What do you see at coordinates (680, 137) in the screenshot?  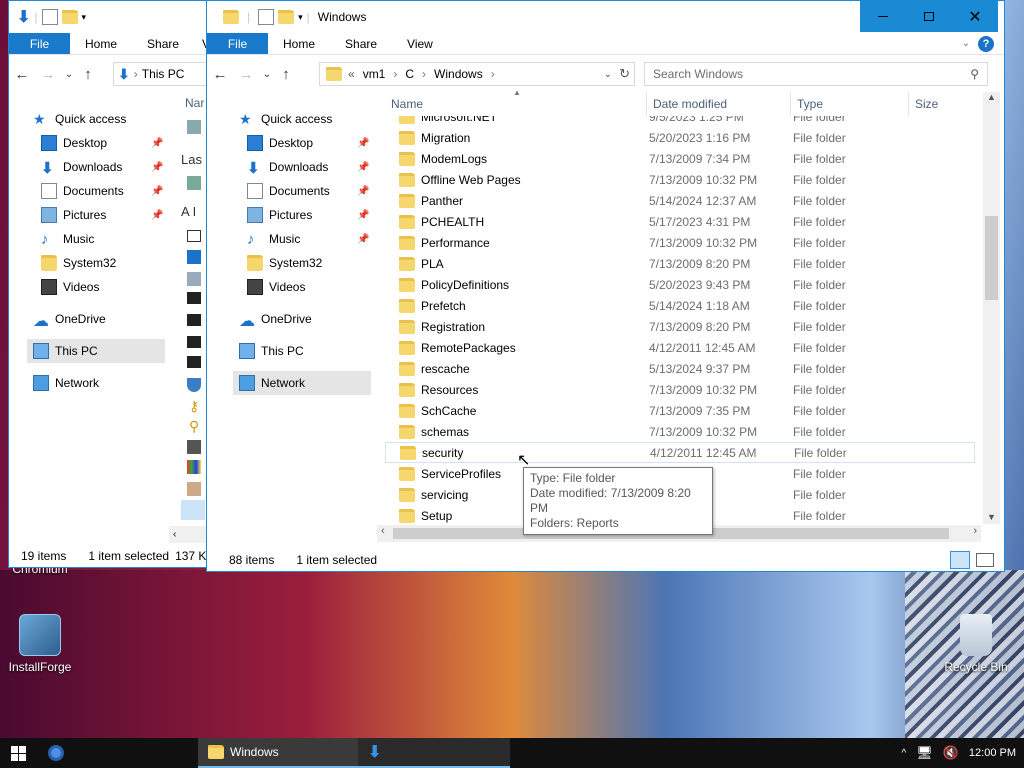 I see `file-row: Migration 5/20/2023 1:16 PM File folder` at bounding box center [680, 137].